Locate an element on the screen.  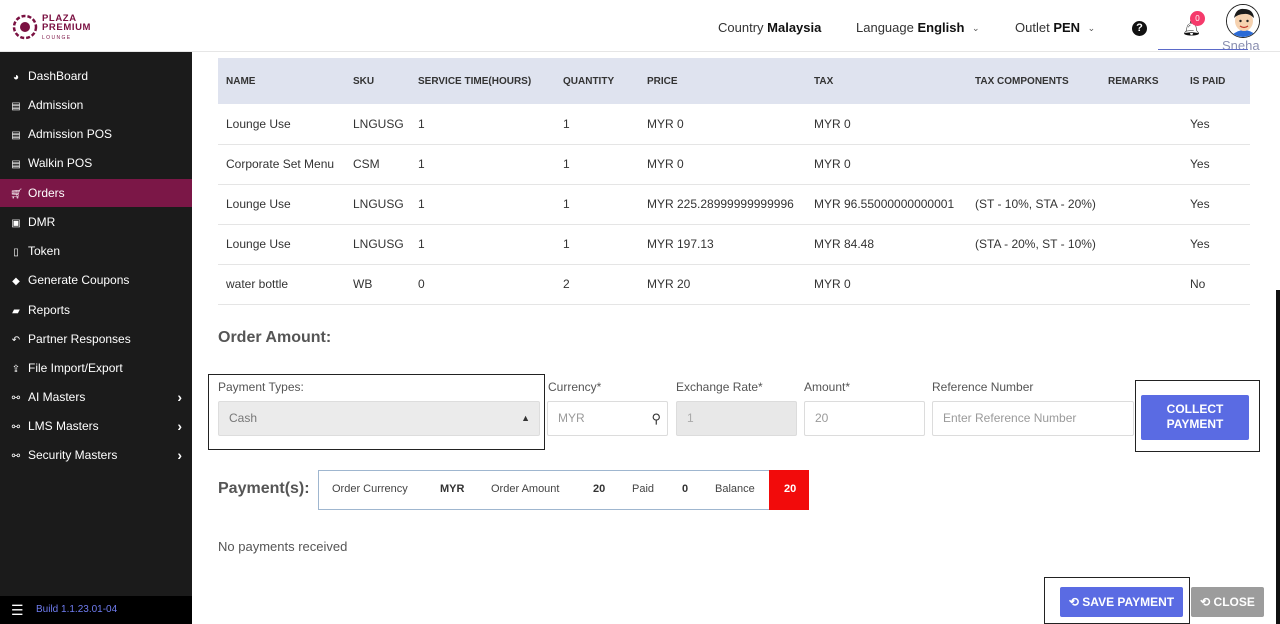
sidebar-item-generate-coupons: ◆ Generate Coupons is located at coordinates (96, 280).